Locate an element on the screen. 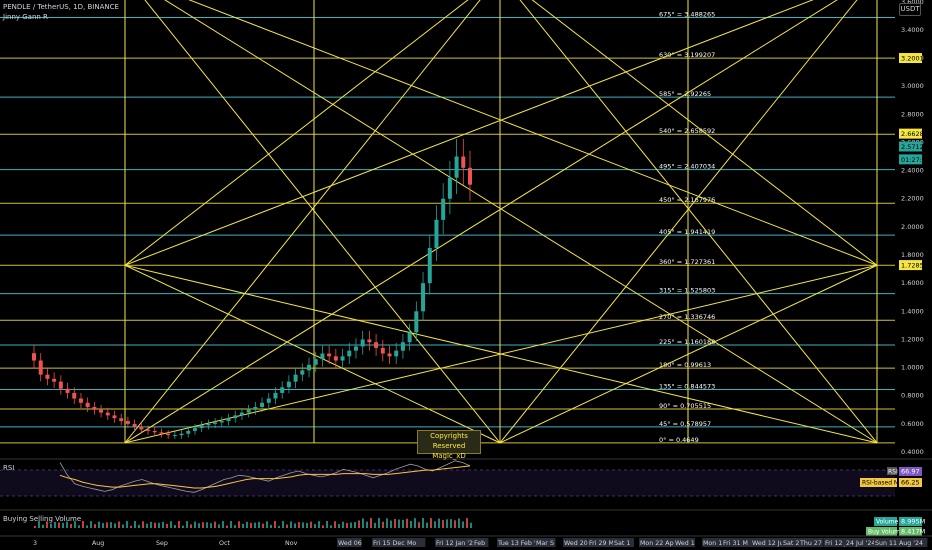 The width and height of the screenshot is (932, 550). gann-level-label: 45° = 0.578957 is located at coordinates (685, 424).